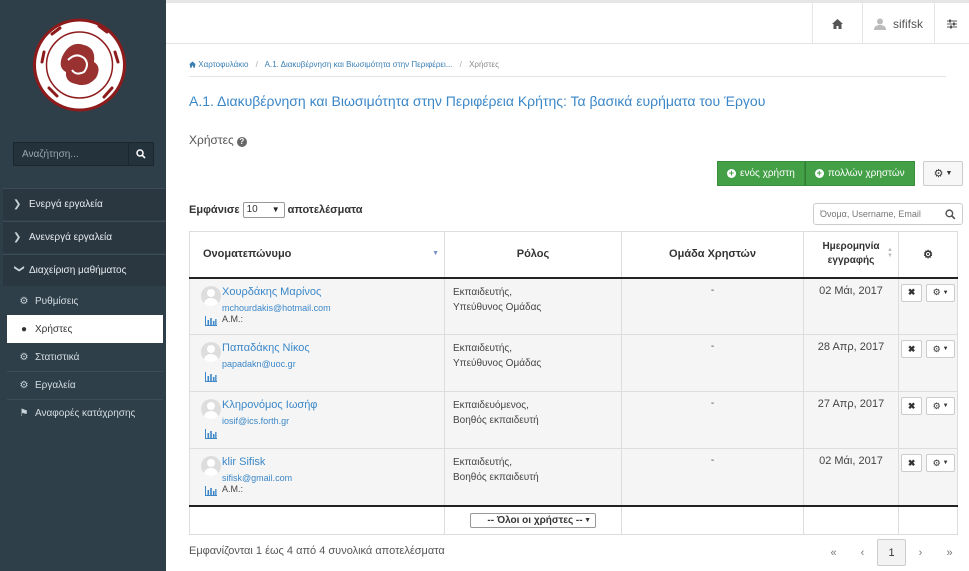 Image resolution: width=969 pixels, height=571 pixels. What do you see at coordinates (851, 519) in the screenshot?
I see `filter-cell-empty` at bounding box center [851, 519].